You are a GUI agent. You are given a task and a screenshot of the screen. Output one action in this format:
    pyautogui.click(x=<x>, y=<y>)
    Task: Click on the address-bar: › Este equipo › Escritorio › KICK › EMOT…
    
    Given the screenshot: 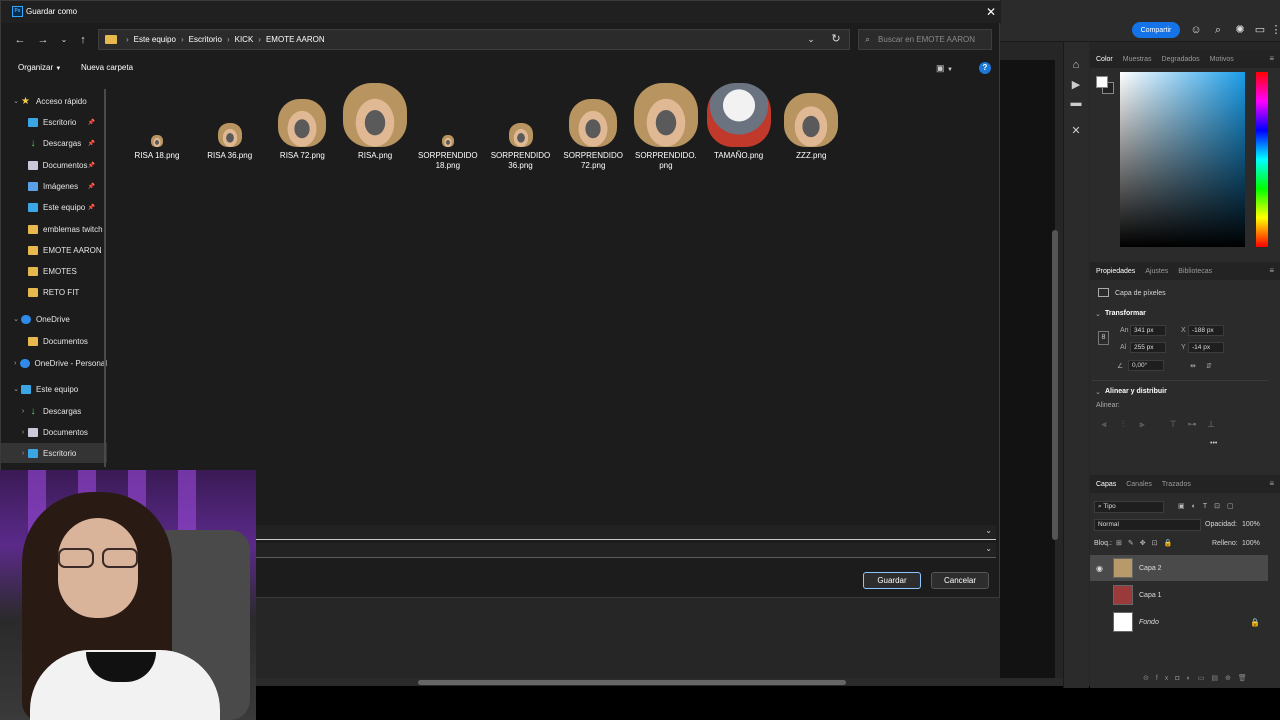 What is the action you would take?
    pyautogui.click(x=474, y=39)
    